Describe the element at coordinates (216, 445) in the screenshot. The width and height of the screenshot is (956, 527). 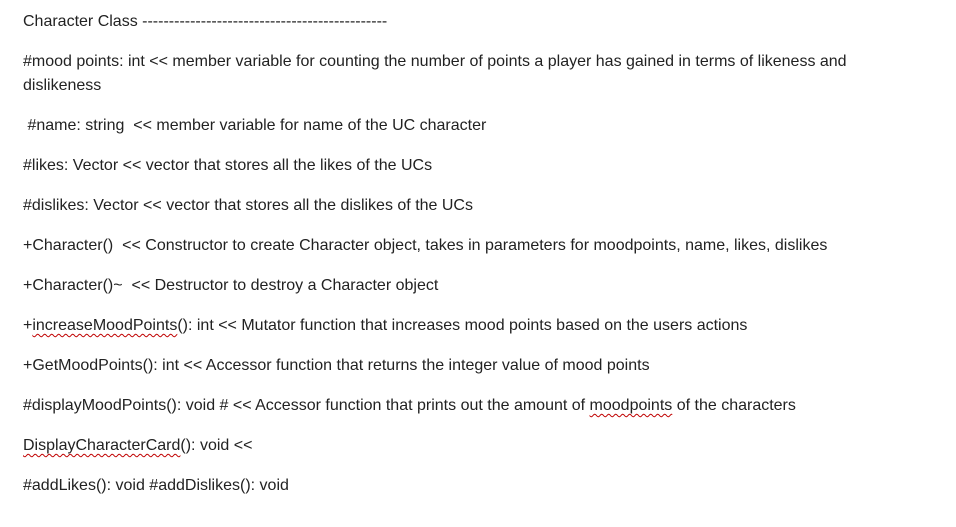
I see `line-suffix: (): void <<` at that location.